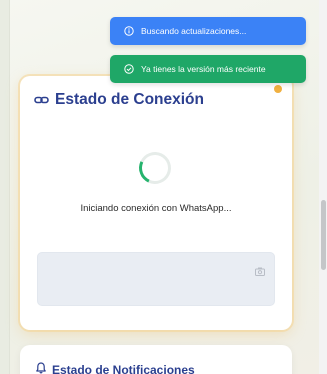 The height and width of the screenshot is (374, 327). I want to click on notifications-card-header: Estado de Notificaciones, so click(115, 368).